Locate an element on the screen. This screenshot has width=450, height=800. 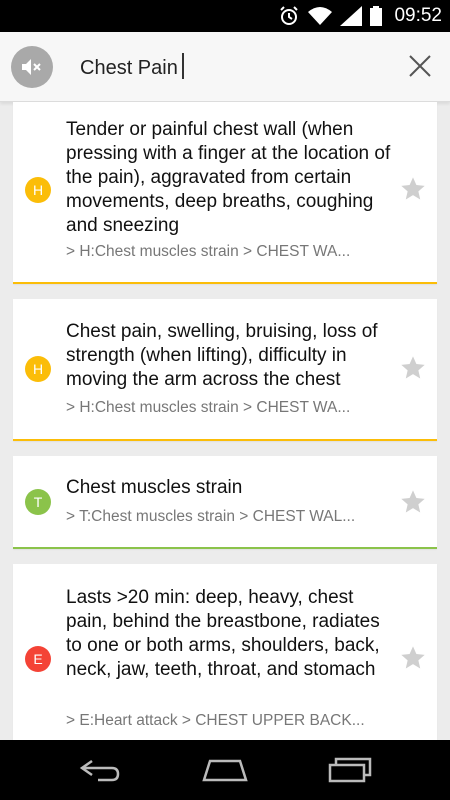
recents-button is located at coordinates (350, 770).